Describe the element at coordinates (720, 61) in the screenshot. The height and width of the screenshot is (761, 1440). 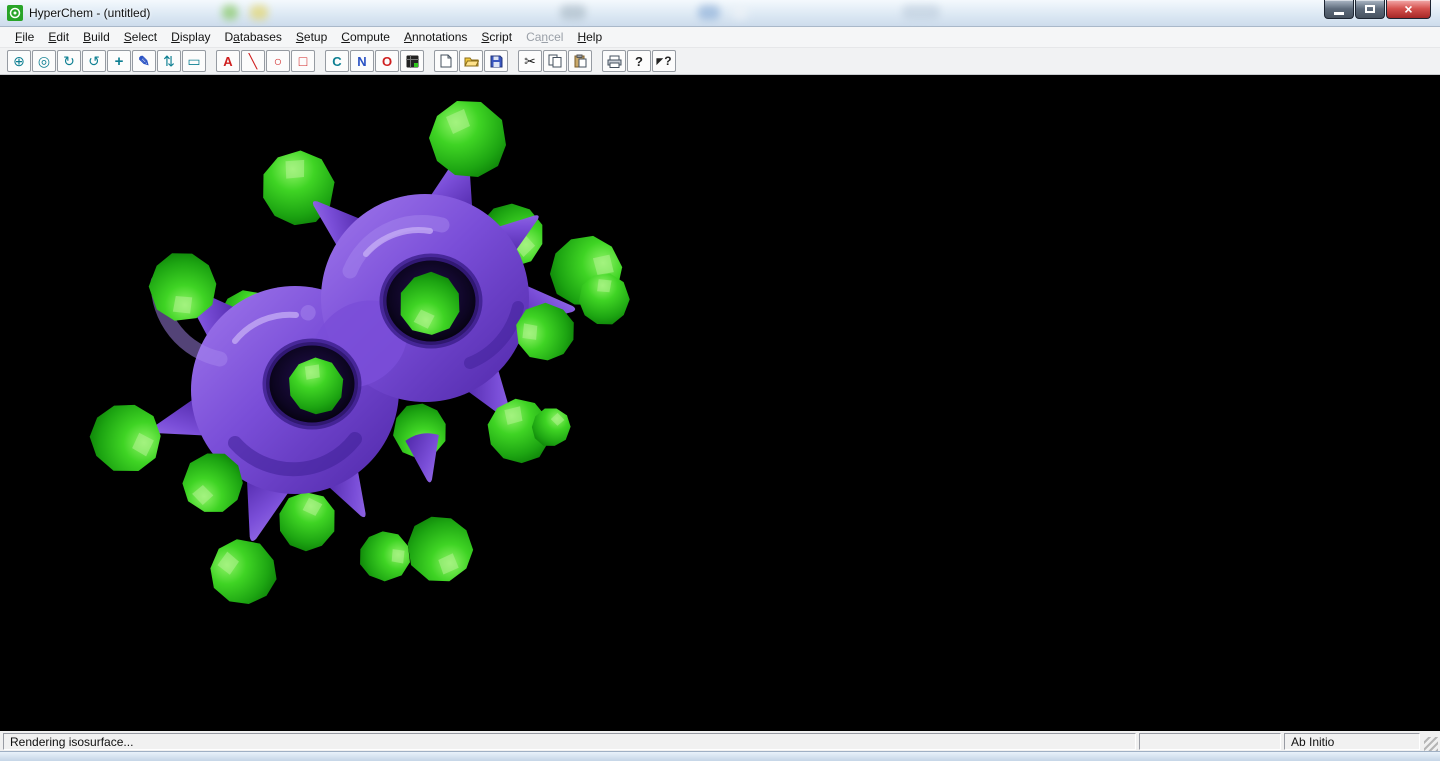
I see `toolbar: ⊕ ◎ ↻ ↺ + ✎ ⇅ ▭ A ╲ ○ □ C N O ✂ ? ◤?` at that location.